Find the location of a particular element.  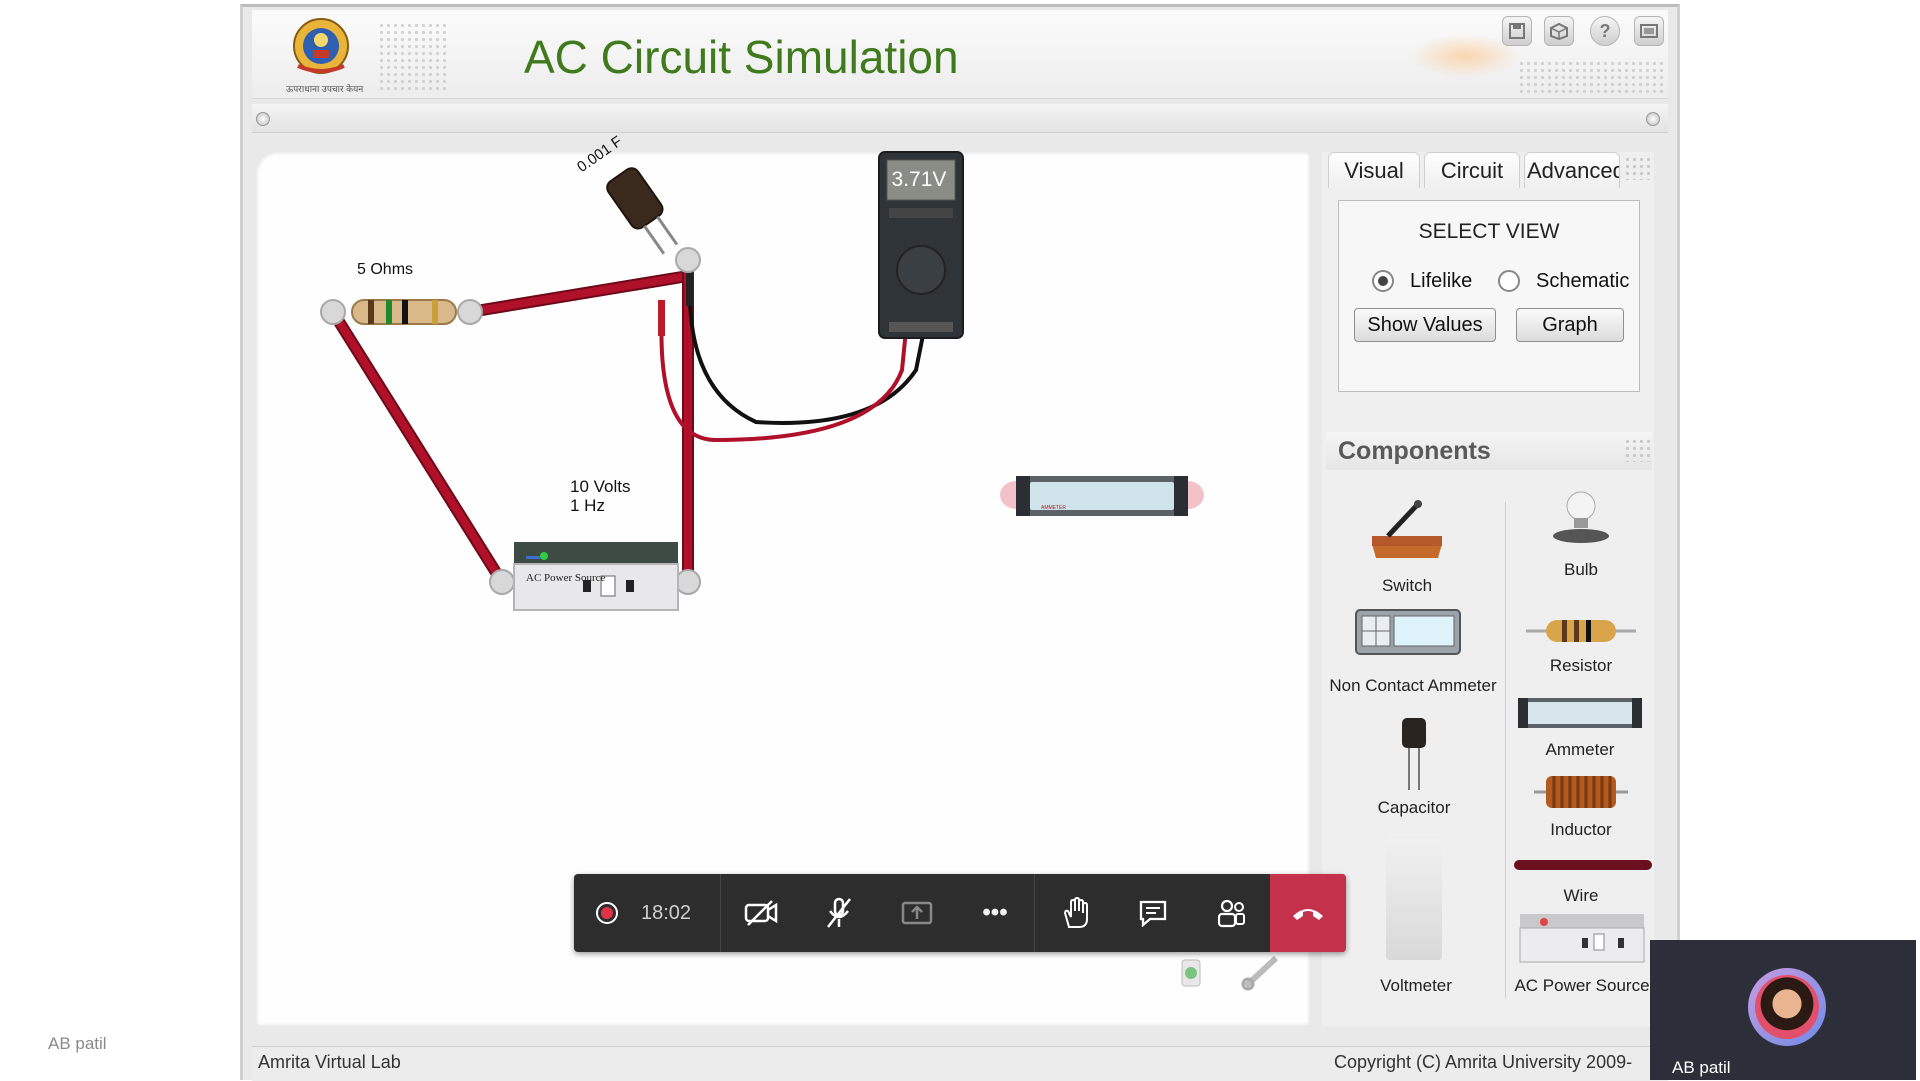

mic-off-icon is located at coordinates (839, 912).